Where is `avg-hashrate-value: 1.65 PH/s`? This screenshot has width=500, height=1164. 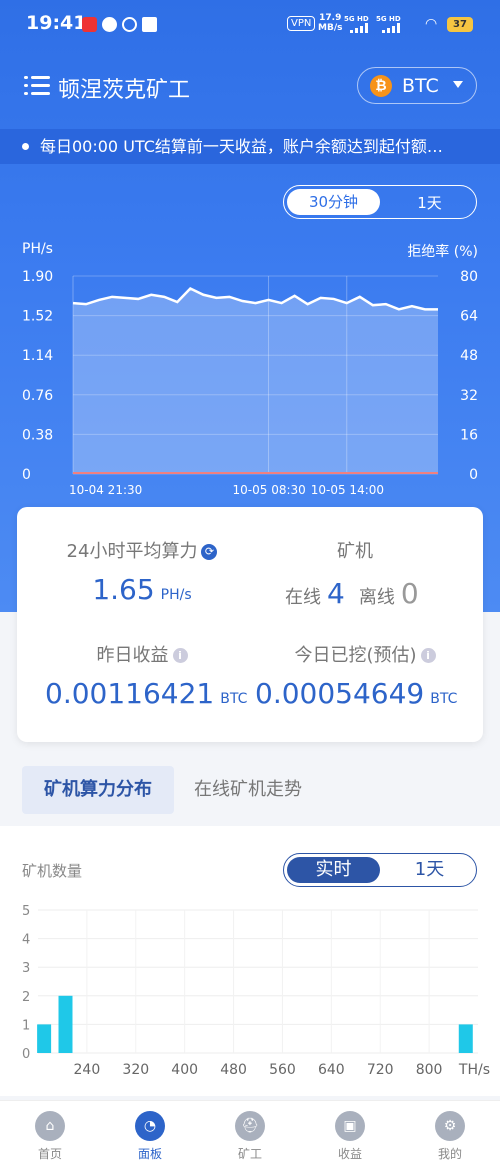 avg-hashrate-value: 1.65 PH/s is located at coordinates (142, 589).